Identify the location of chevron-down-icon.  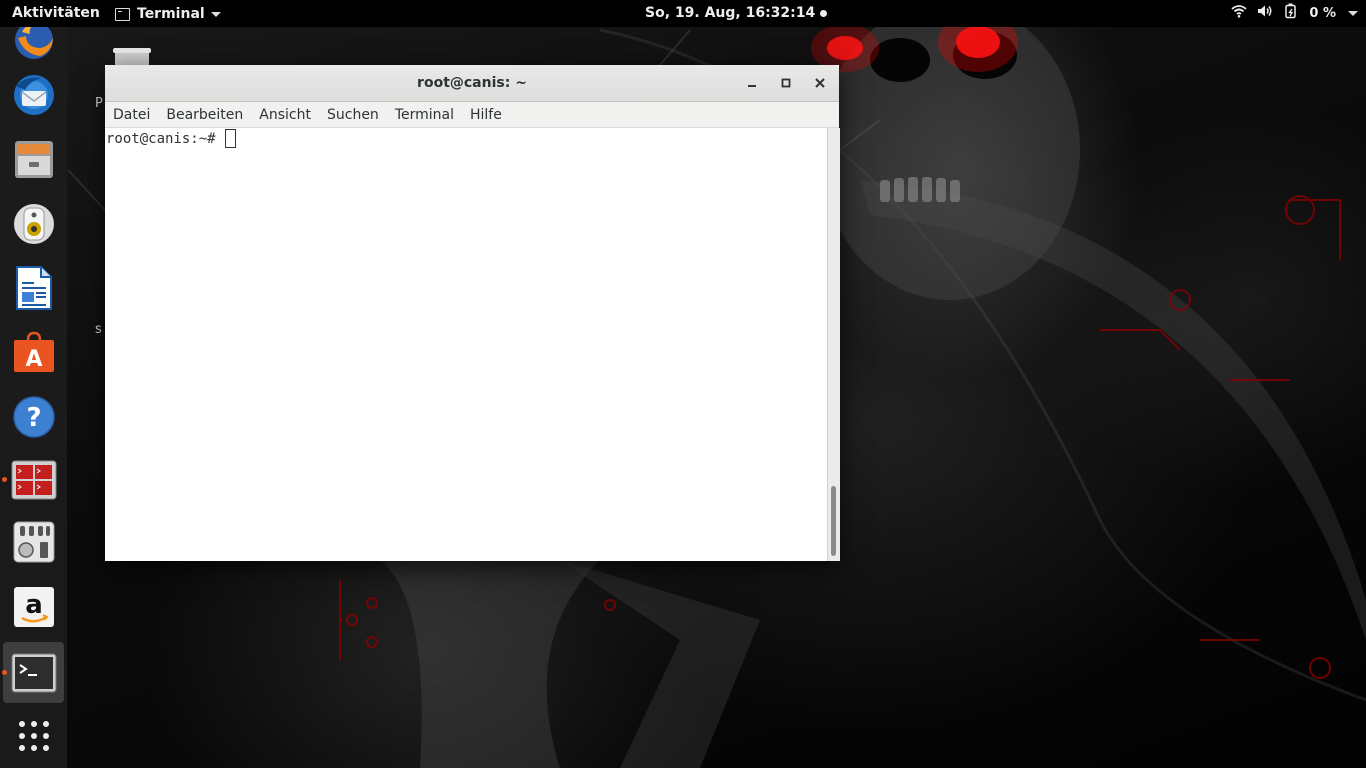
(215, 14).